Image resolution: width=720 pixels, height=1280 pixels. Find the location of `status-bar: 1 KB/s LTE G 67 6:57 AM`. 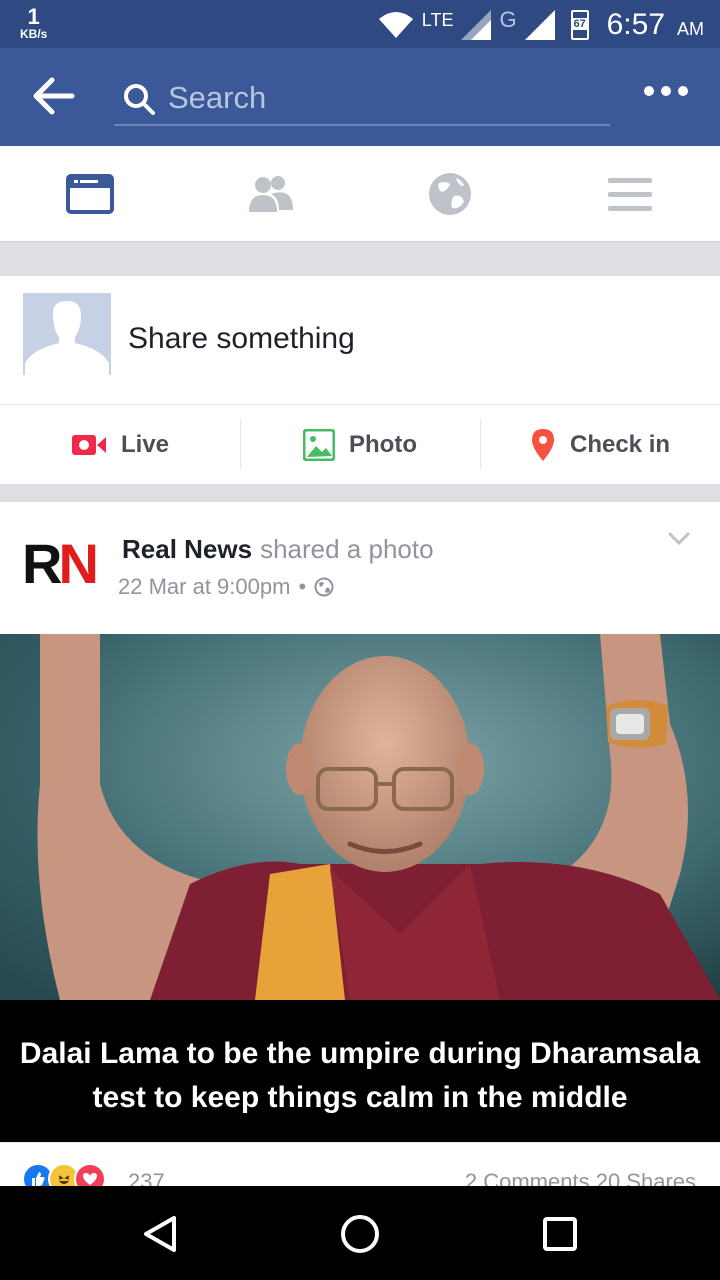

status-bar: 1 KB/s LTE G 67 6:57 AM is located at coordinates (360, 24).